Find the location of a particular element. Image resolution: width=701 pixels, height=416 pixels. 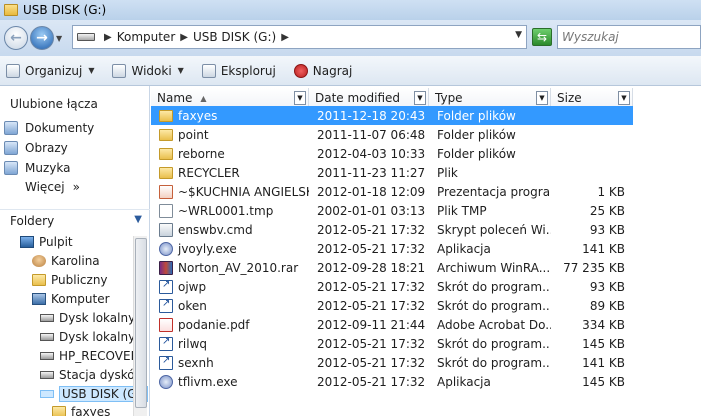

explore-button: Eksploruj is located at coordinates (238, 70).